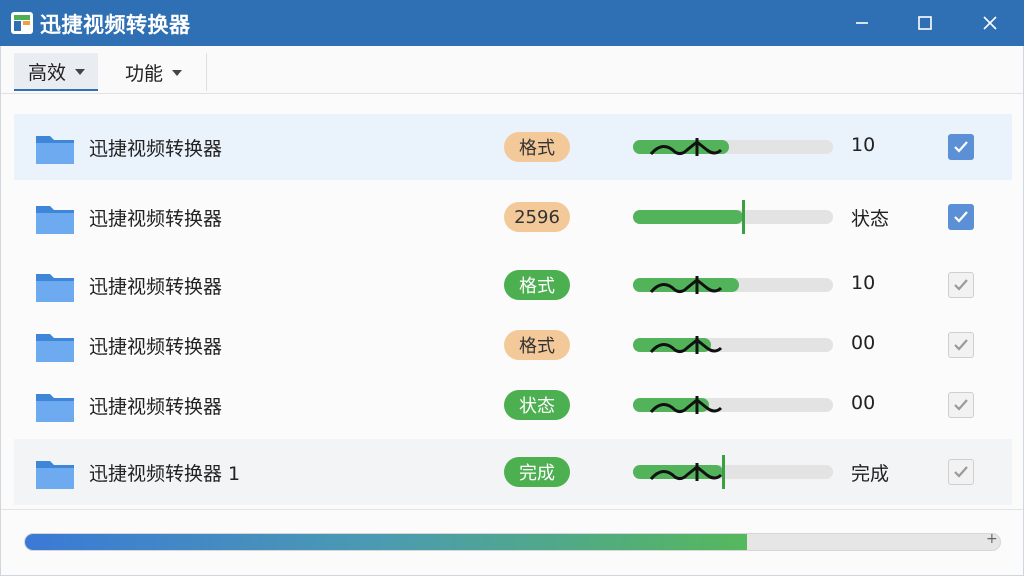  I want to click on file-name: 迅捷视频转换器 1, so click(165, 474).